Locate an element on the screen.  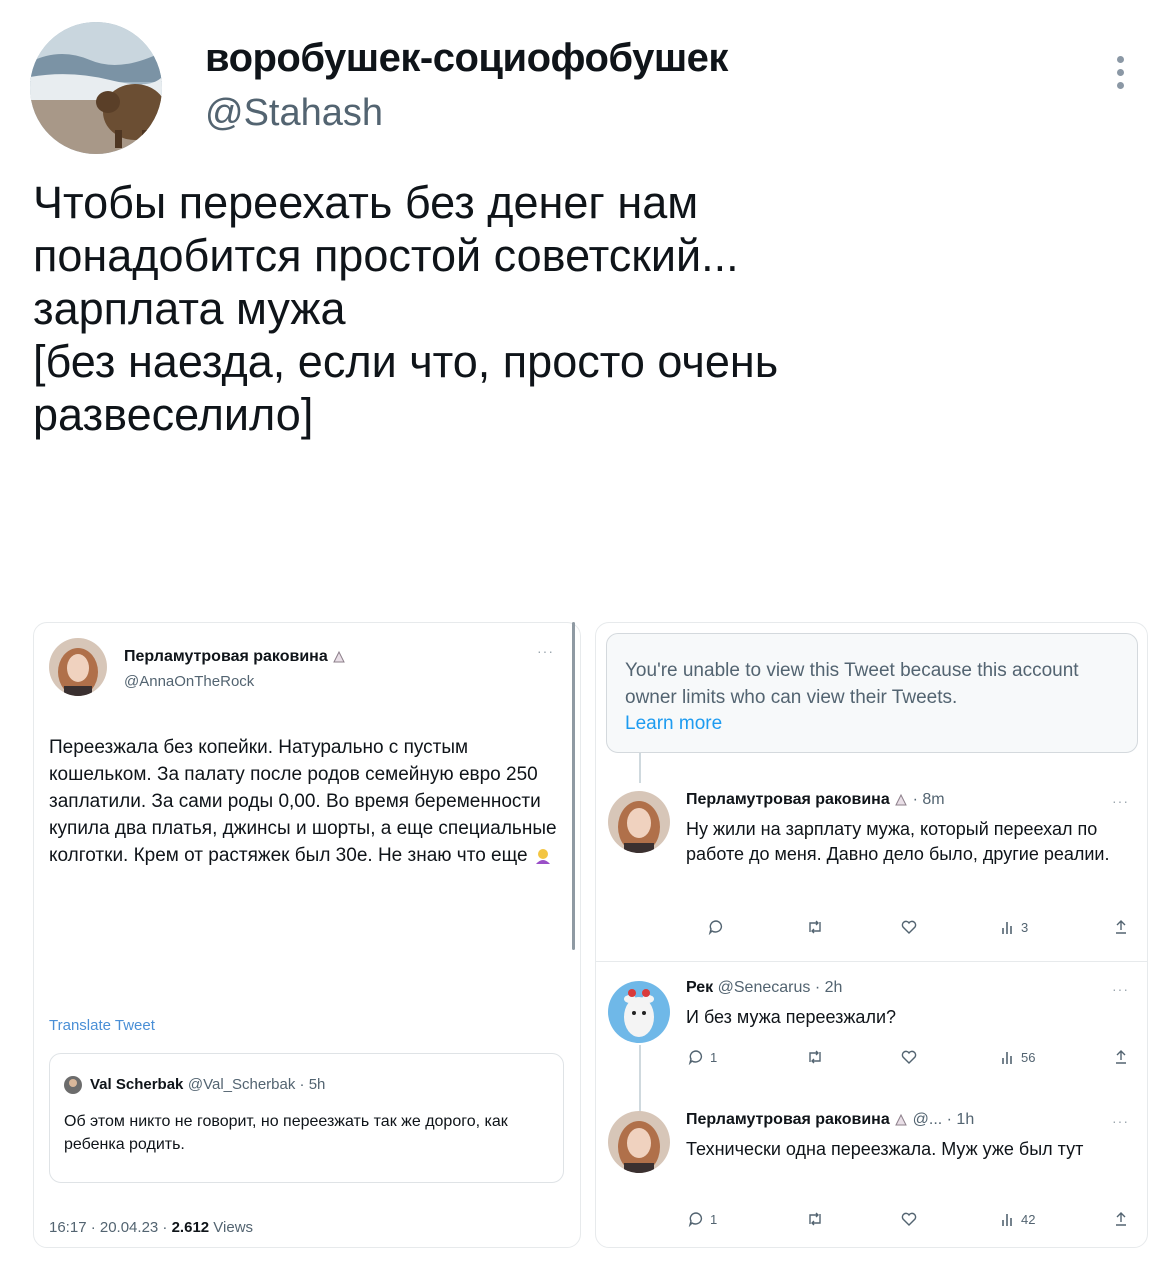
learn-more-link: Learn more is located at coordinates (673, 723).